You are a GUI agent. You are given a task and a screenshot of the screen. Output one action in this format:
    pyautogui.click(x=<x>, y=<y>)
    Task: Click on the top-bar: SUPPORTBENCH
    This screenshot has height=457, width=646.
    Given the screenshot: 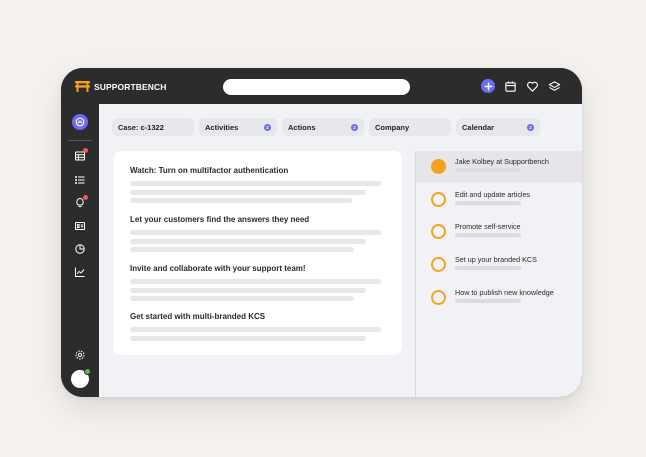 What is the action you would take?
    pyautogui.click(x=321, y=86)
    